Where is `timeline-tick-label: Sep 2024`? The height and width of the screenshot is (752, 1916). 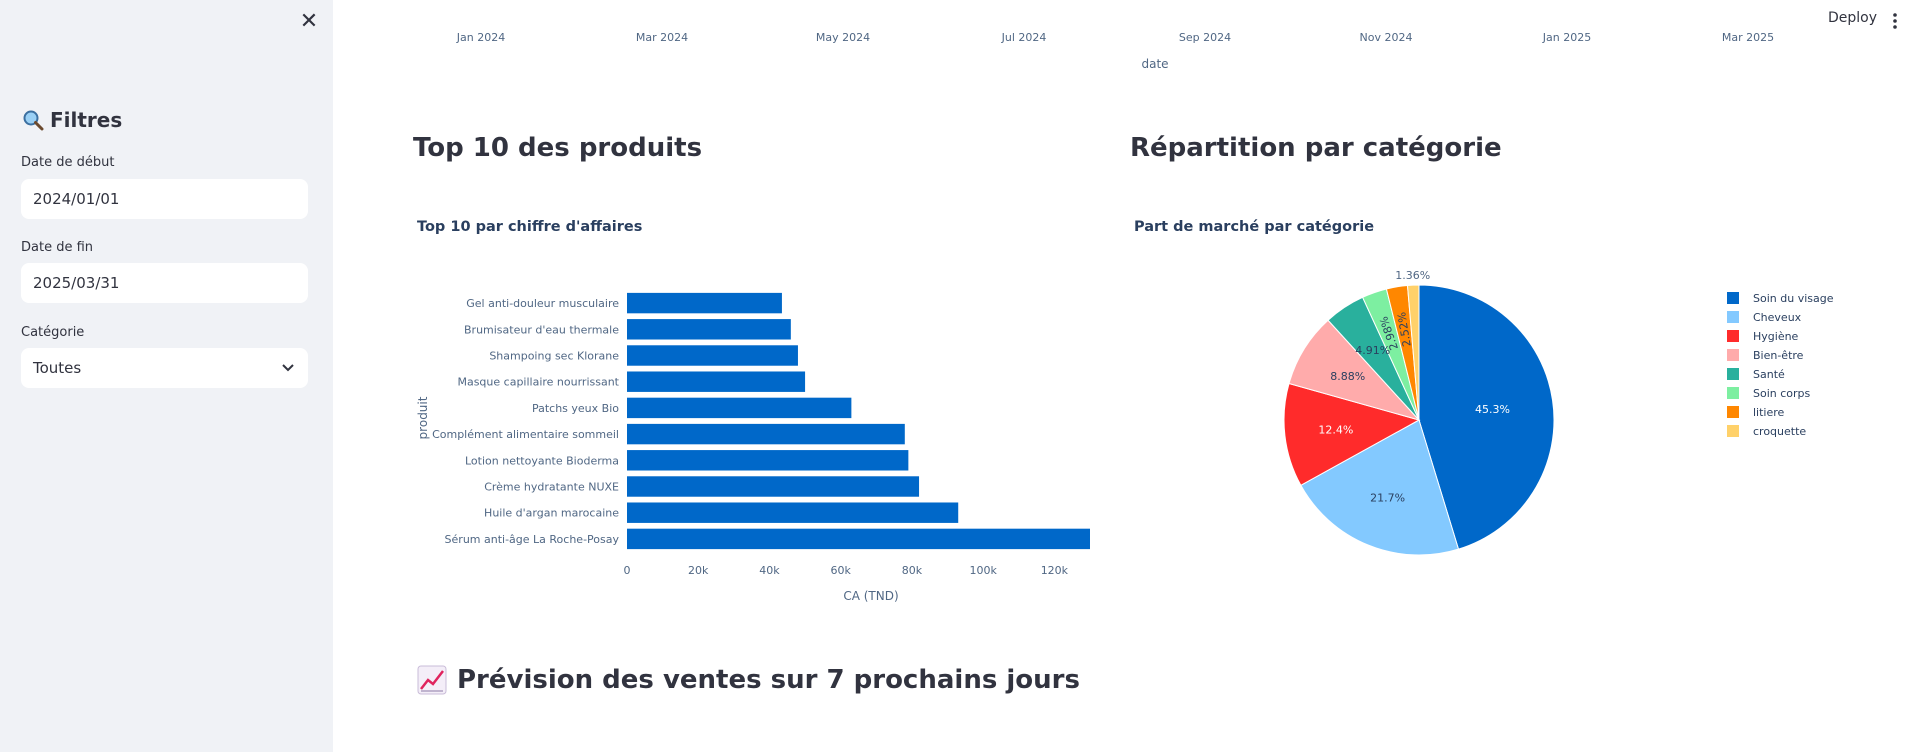
timeline-tick-label: Sep 2024 is located at coordinates (1205, 37).